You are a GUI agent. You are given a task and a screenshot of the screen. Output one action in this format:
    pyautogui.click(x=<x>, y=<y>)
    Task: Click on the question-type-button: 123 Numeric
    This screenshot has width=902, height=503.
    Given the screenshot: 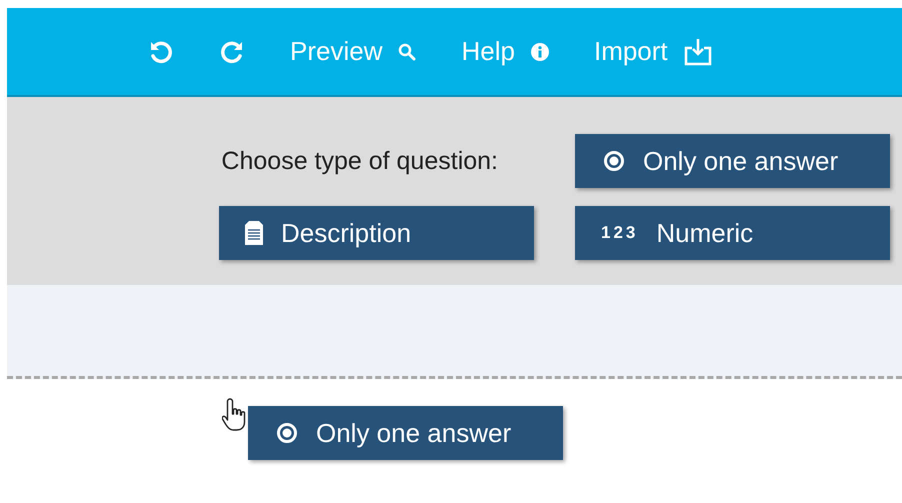 What is the action you would take?
    pyautogui.click(x=732, y=233)
    